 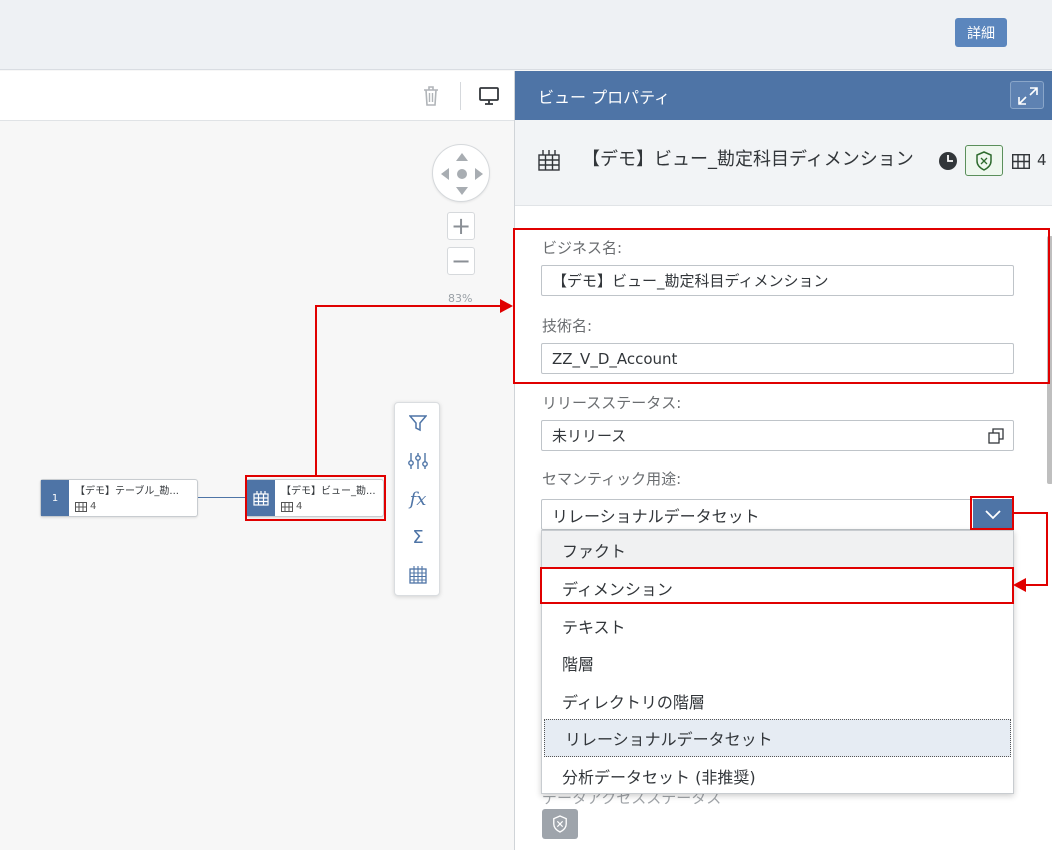 What do you see at coordinates (612, 479) in the screenshot?
I see `semantic-usage-label: セマンティック用途:` at bounding box center [612, 479].